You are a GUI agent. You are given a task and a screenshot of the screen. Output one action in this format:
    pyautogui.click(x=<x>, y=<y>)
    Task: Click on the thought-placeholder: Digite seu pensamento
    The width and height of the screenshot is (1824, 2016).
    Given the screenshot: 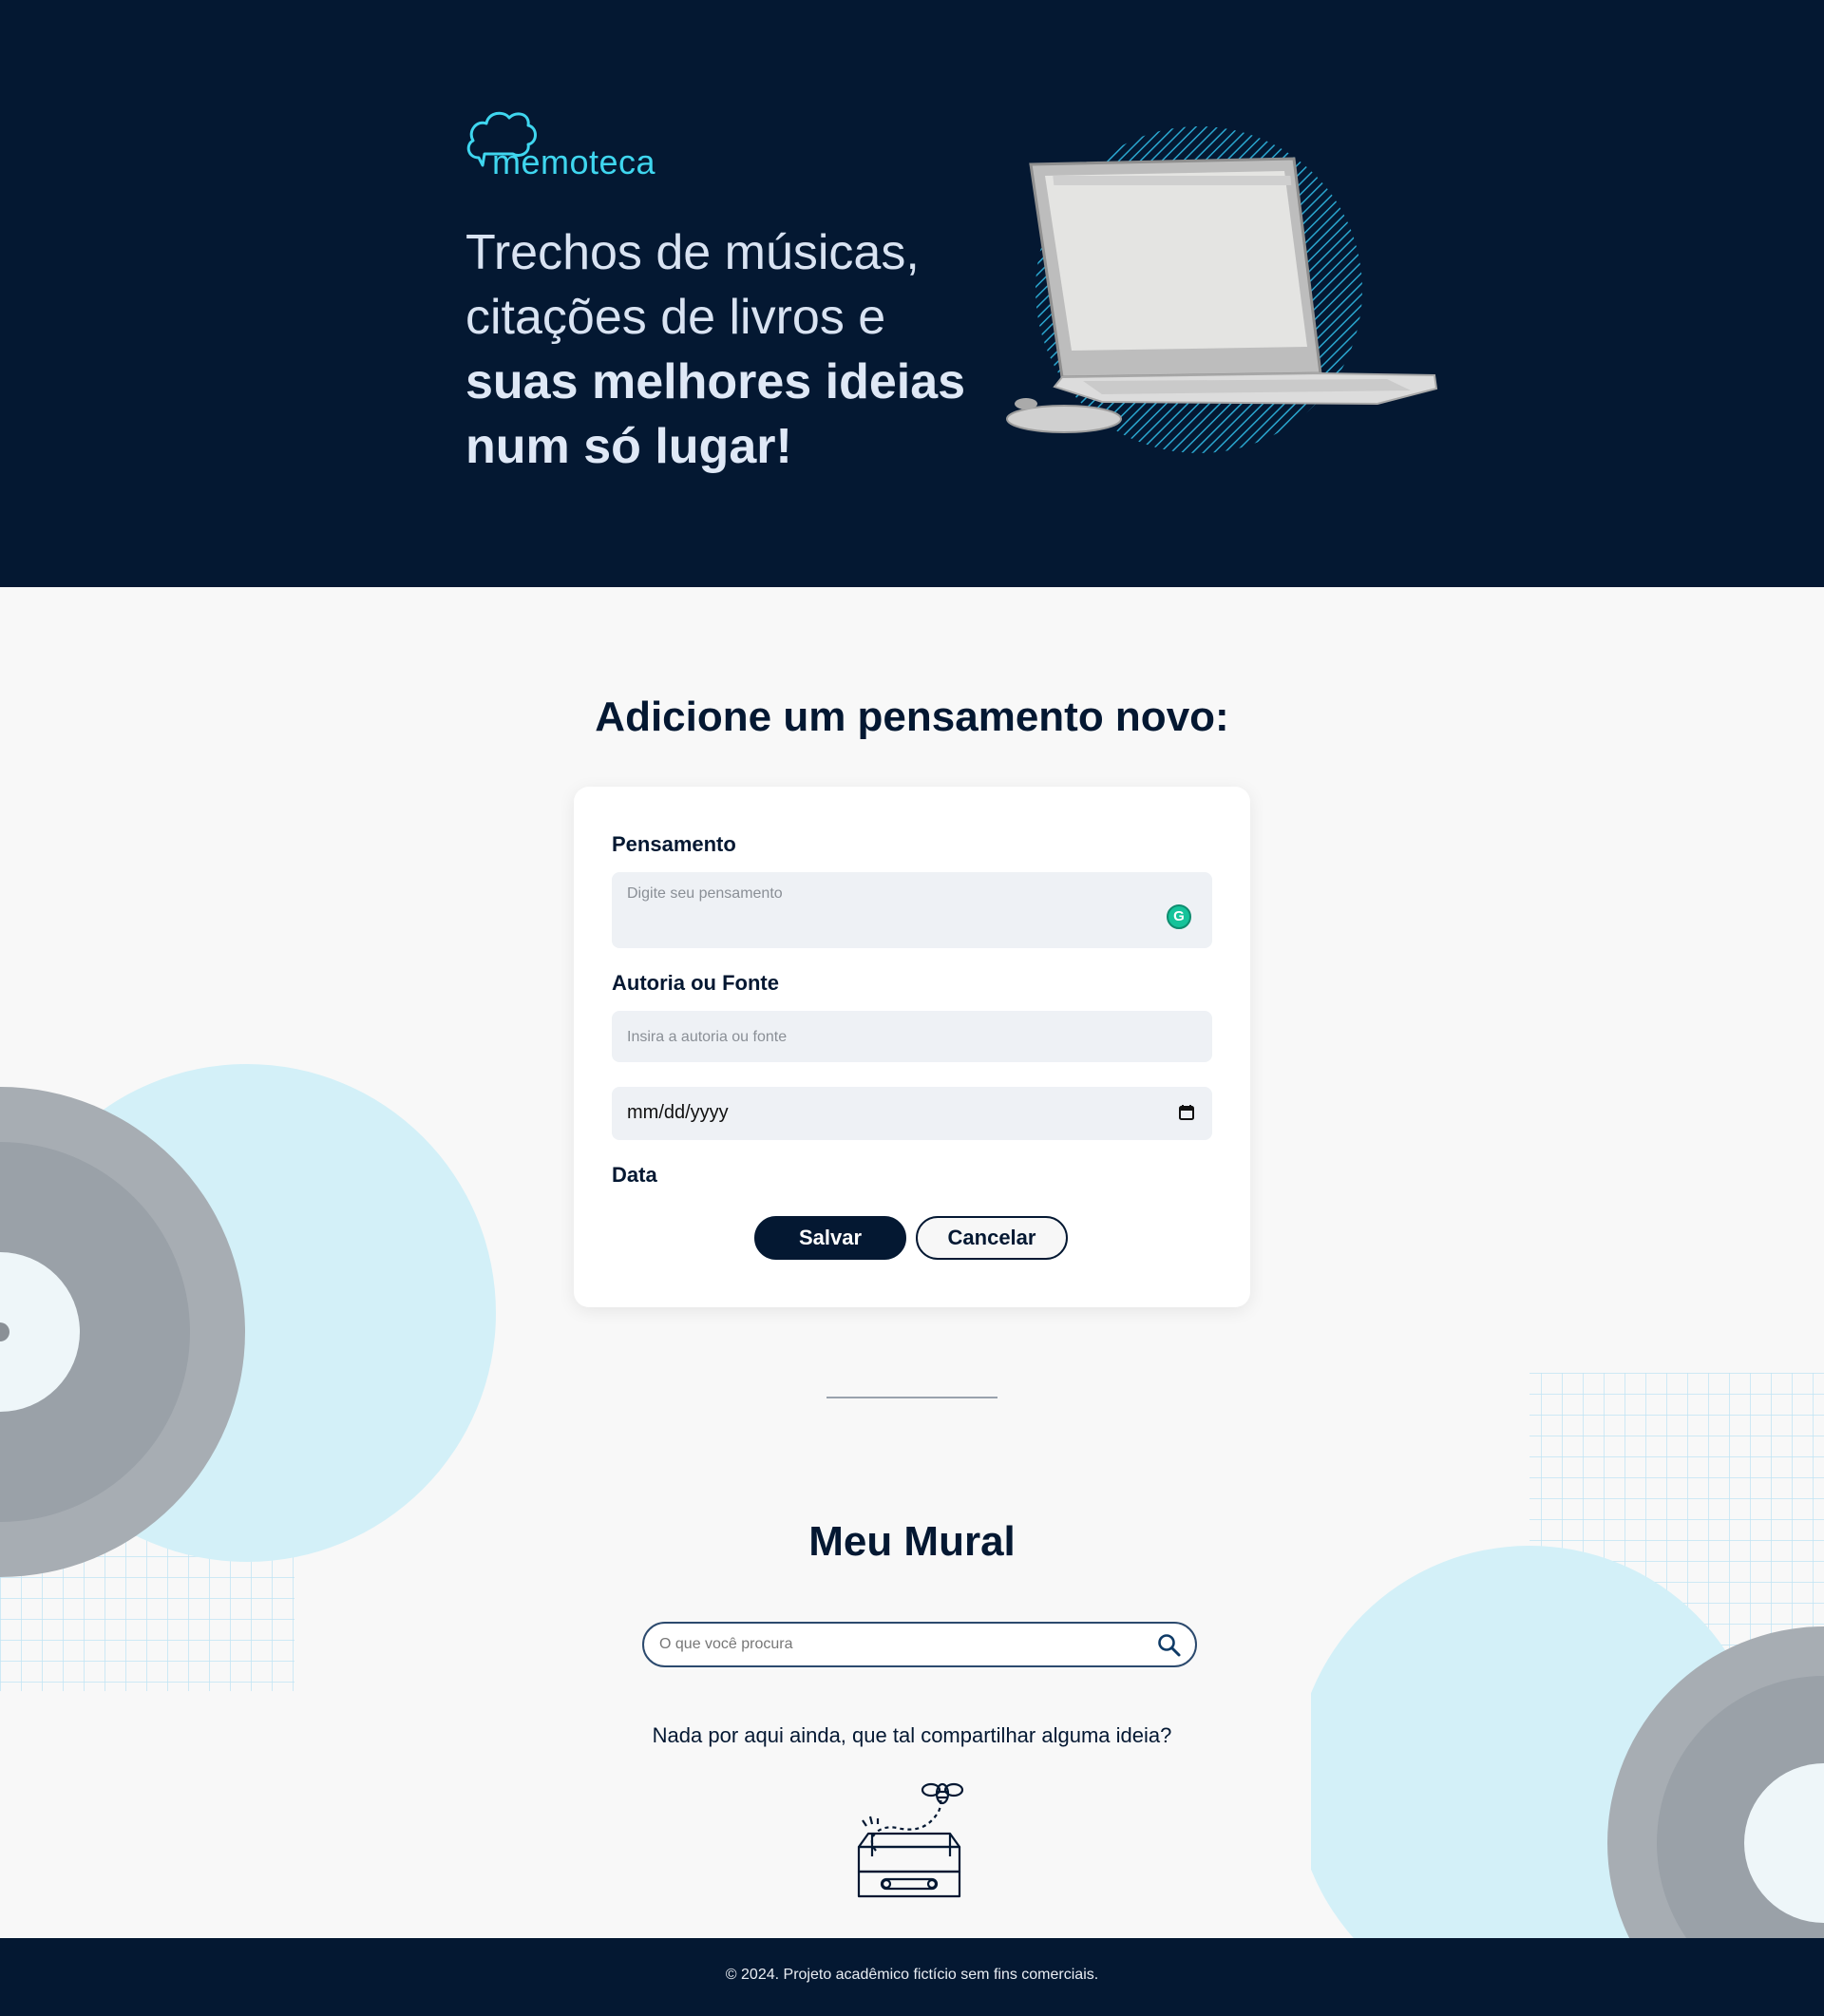 What is the action you would take?
    pyautogui.click(x=705, y=894)
    